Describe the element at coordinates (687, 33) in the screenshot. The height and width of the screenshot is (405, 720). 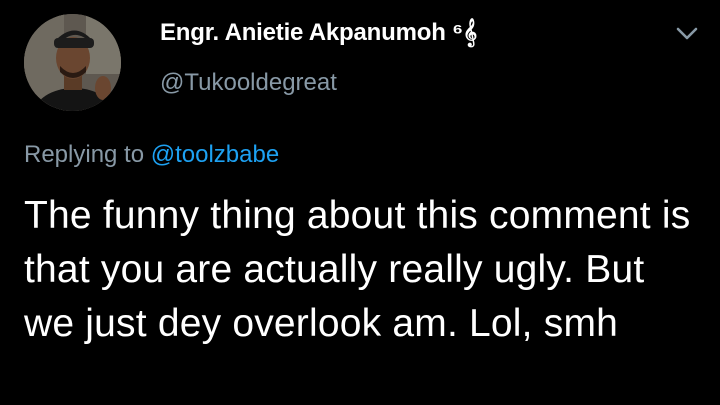
I see `chevron-down-icon` at that location.